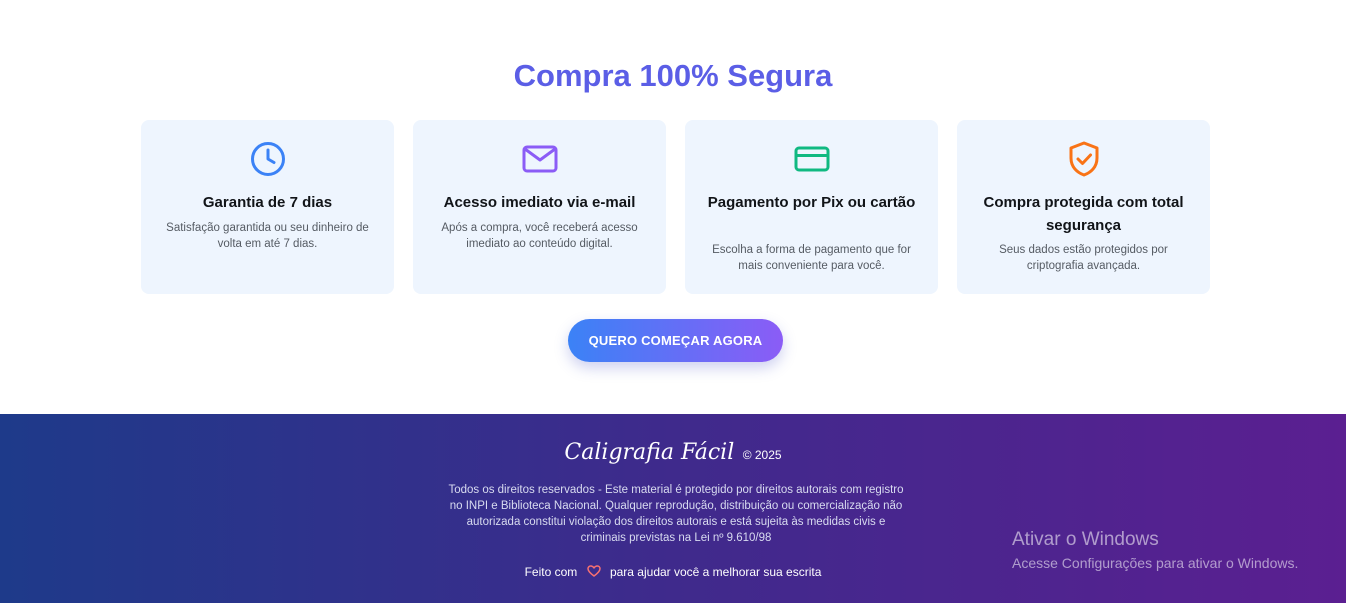 This screenshot has width=1346, height=603. What do you see at coordinates (593, 571) in the screenshot?
I see `heart-icon` at bounding box center [593, 571].